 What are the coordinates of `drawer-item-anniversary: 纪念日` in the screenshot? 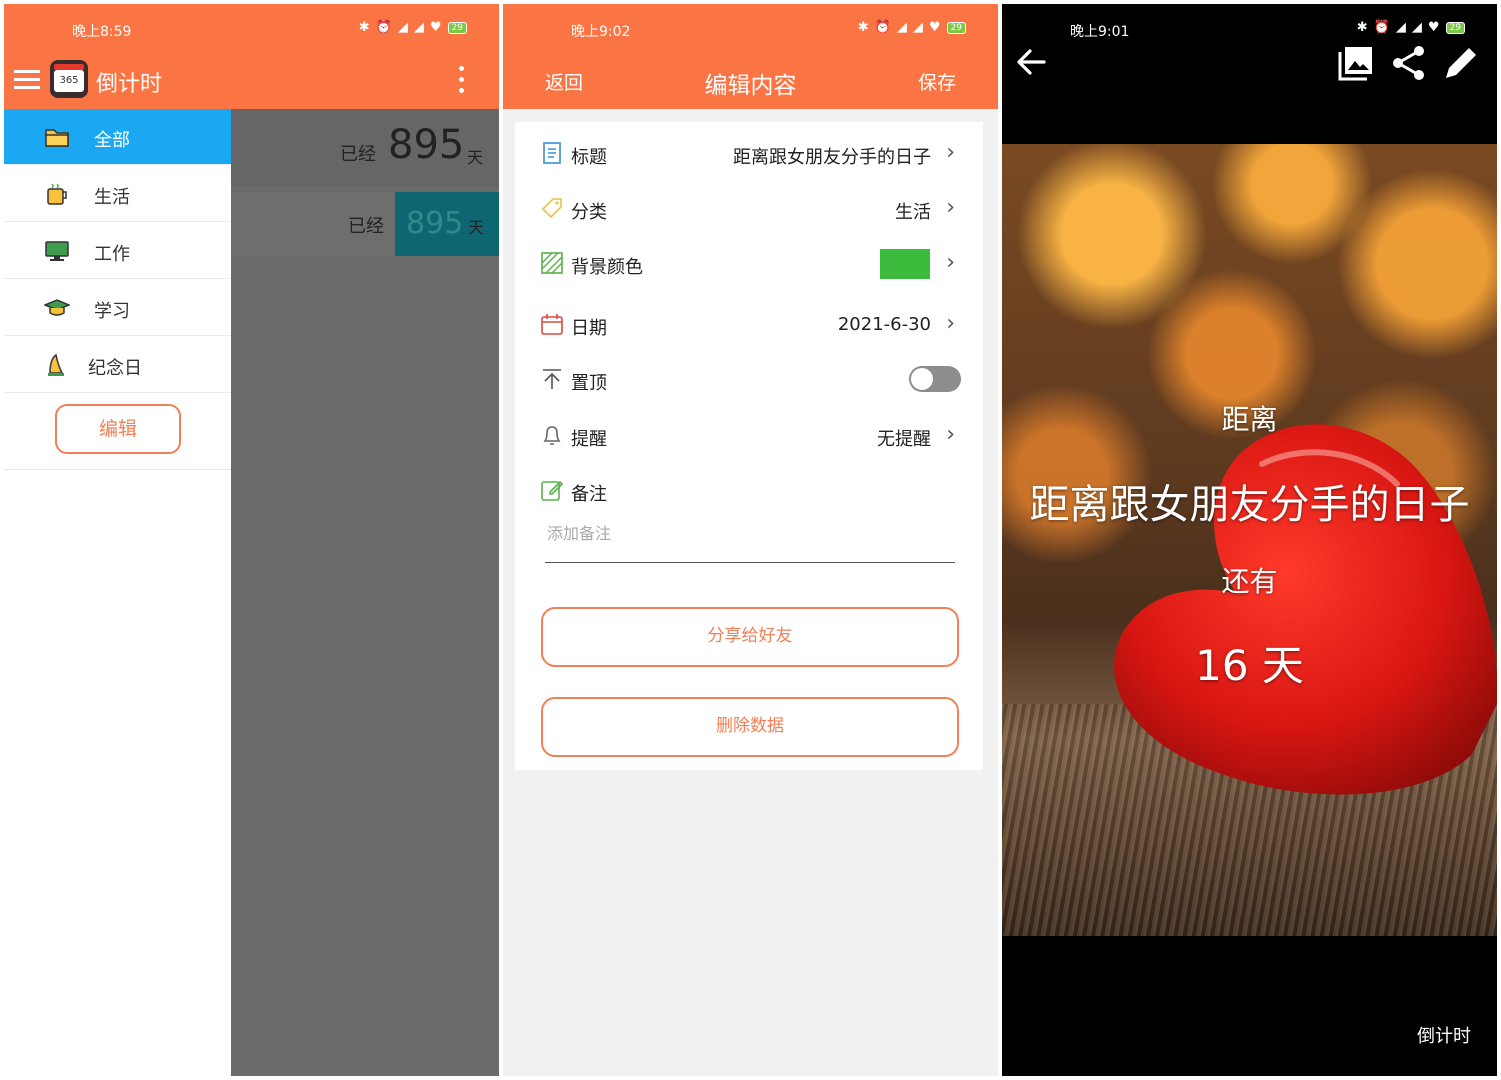 It's located at (117, 365).